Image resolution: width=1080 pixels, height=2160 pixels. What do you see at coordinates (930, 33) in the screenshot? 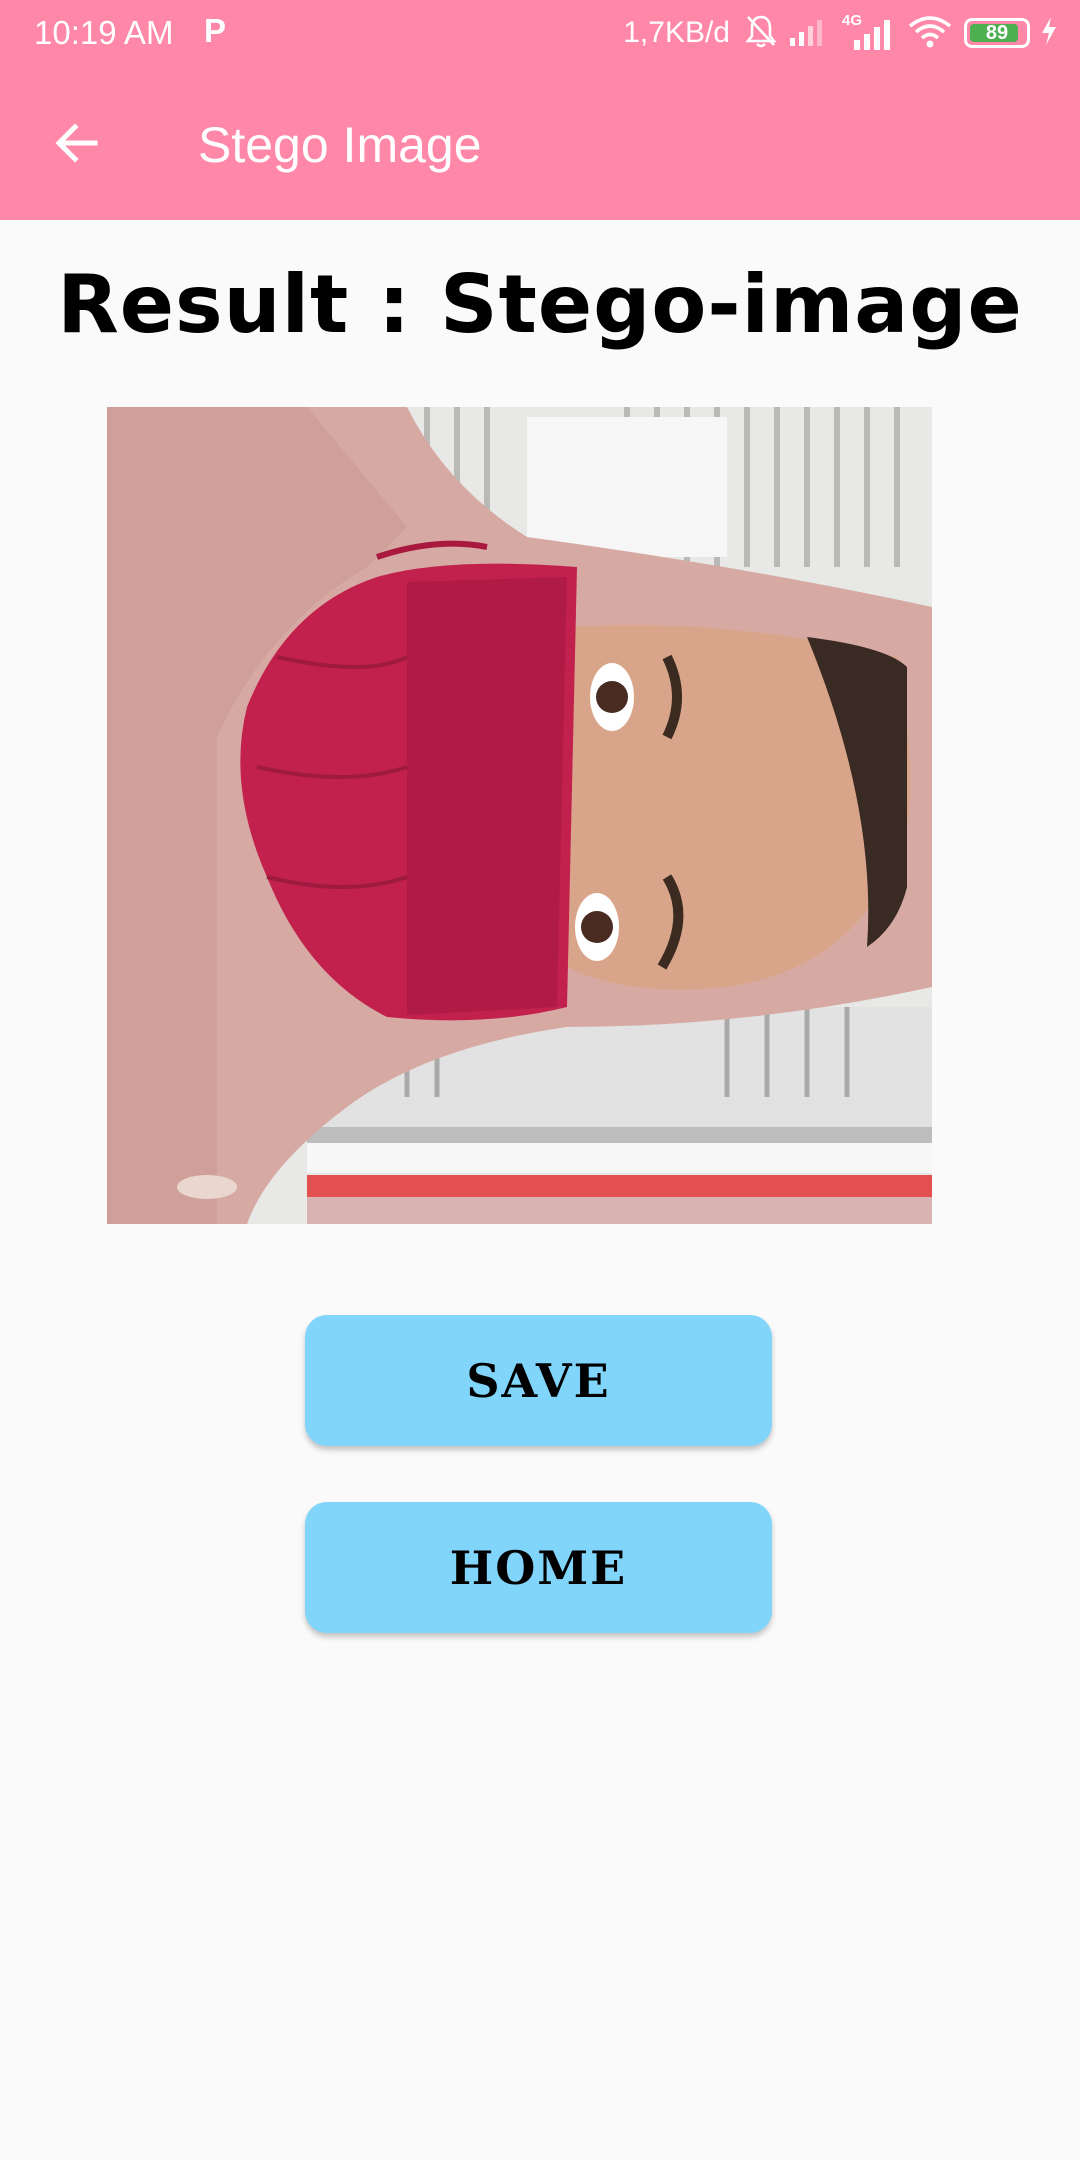
I see `wifi-icon` at bounding box center [930, 33].